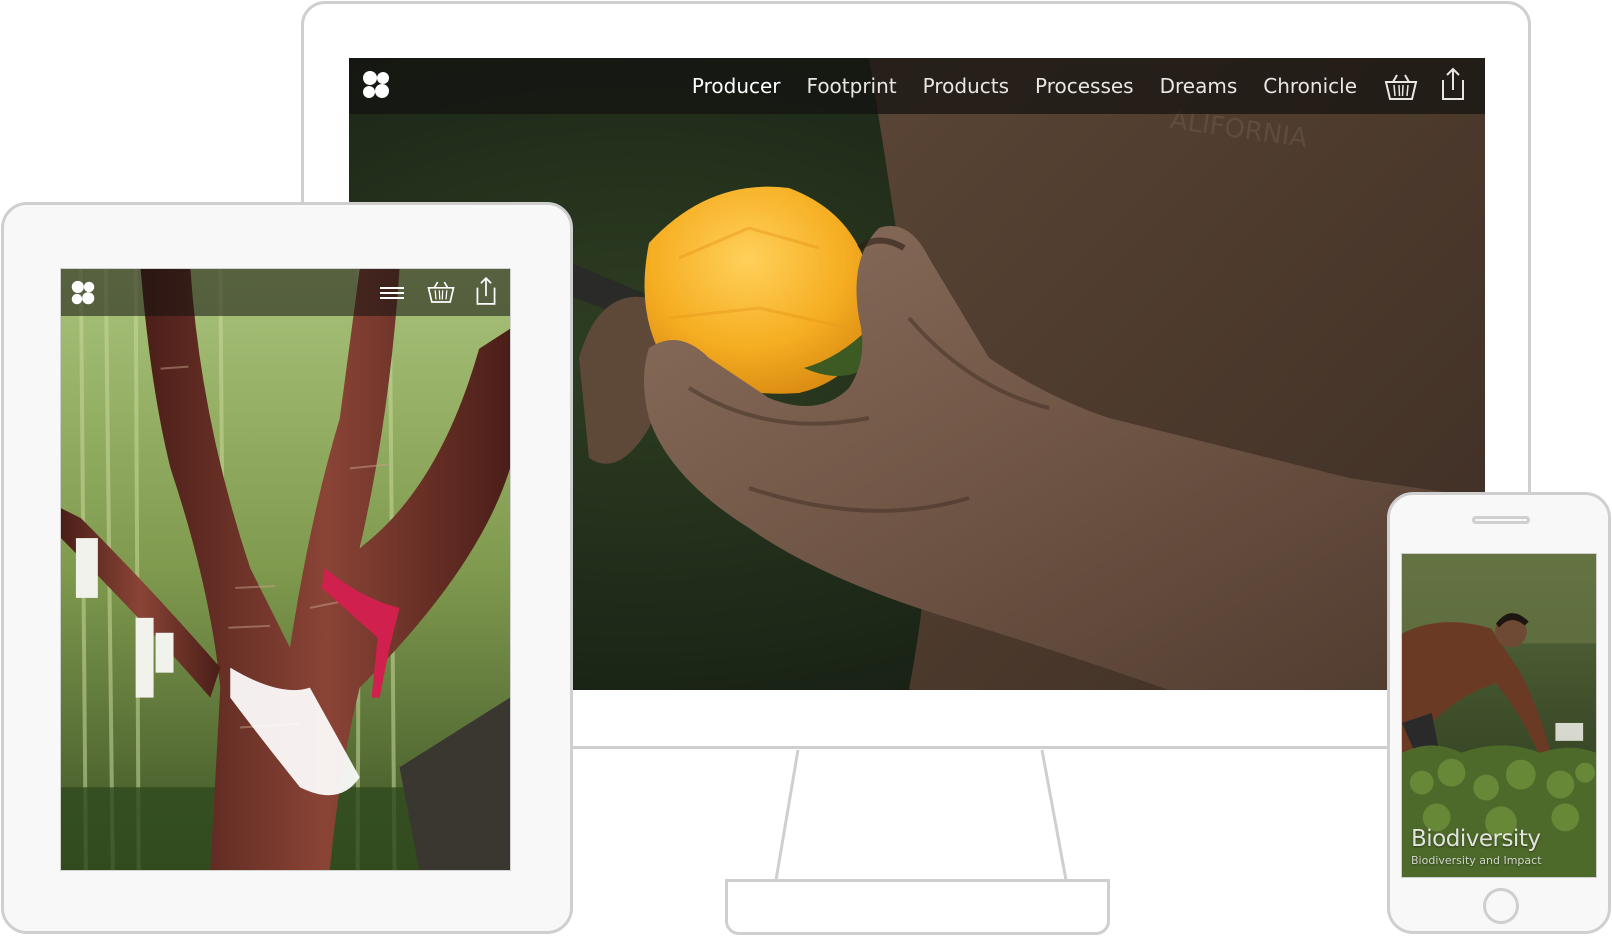 Image resolution: width=1612 pixels, height=936 pixels. I want to click on hamburger-menu-icon, so click(392, 293).